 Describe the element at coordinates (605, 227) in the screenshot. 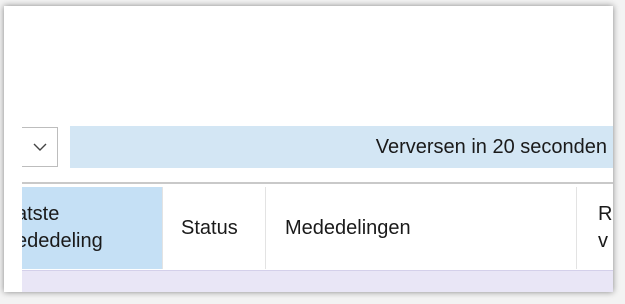

I see `column-header-label: R v` at that location.